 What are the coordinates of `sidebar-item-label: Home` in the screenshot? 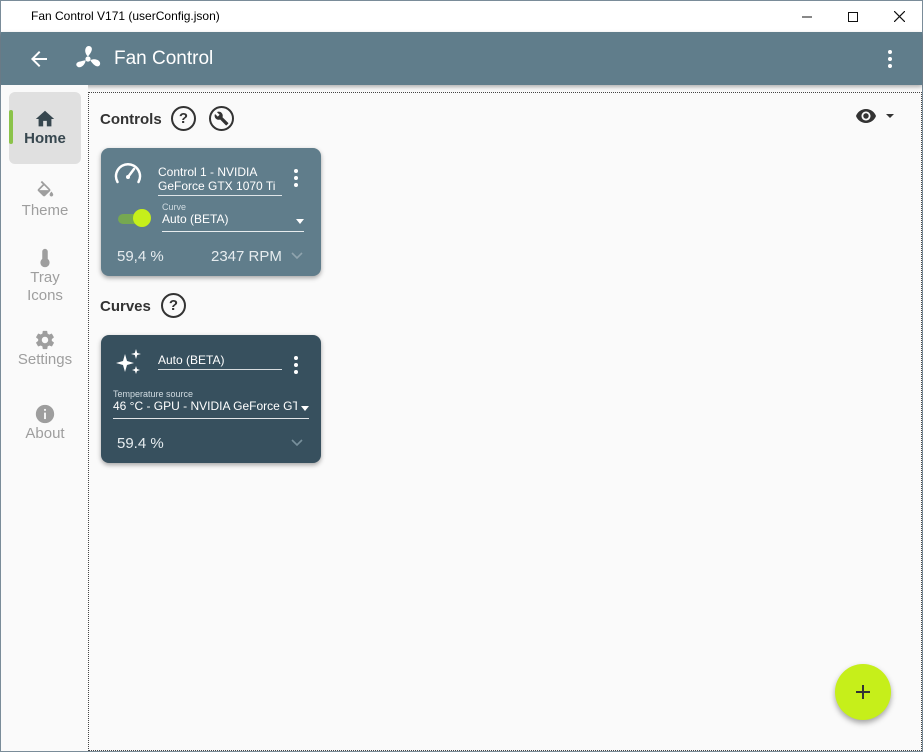 It's located at (45, 138).